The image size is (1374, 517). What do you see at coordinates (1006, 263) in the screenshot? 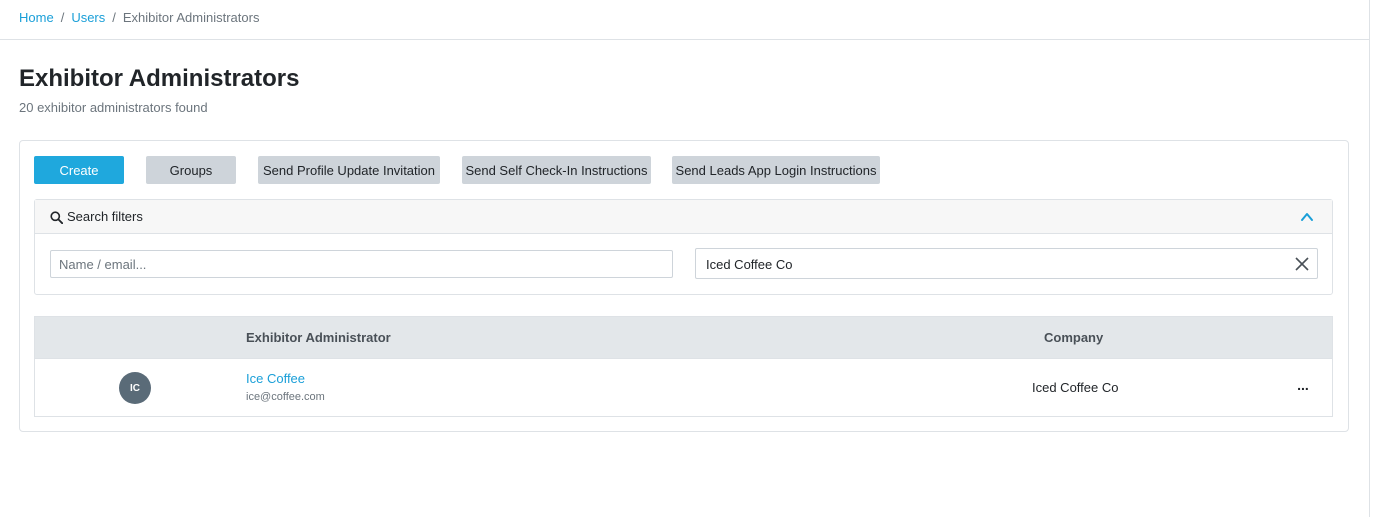
I see `company-filter-select: Iced Coffee Co` at bounding box center [1006, 263].